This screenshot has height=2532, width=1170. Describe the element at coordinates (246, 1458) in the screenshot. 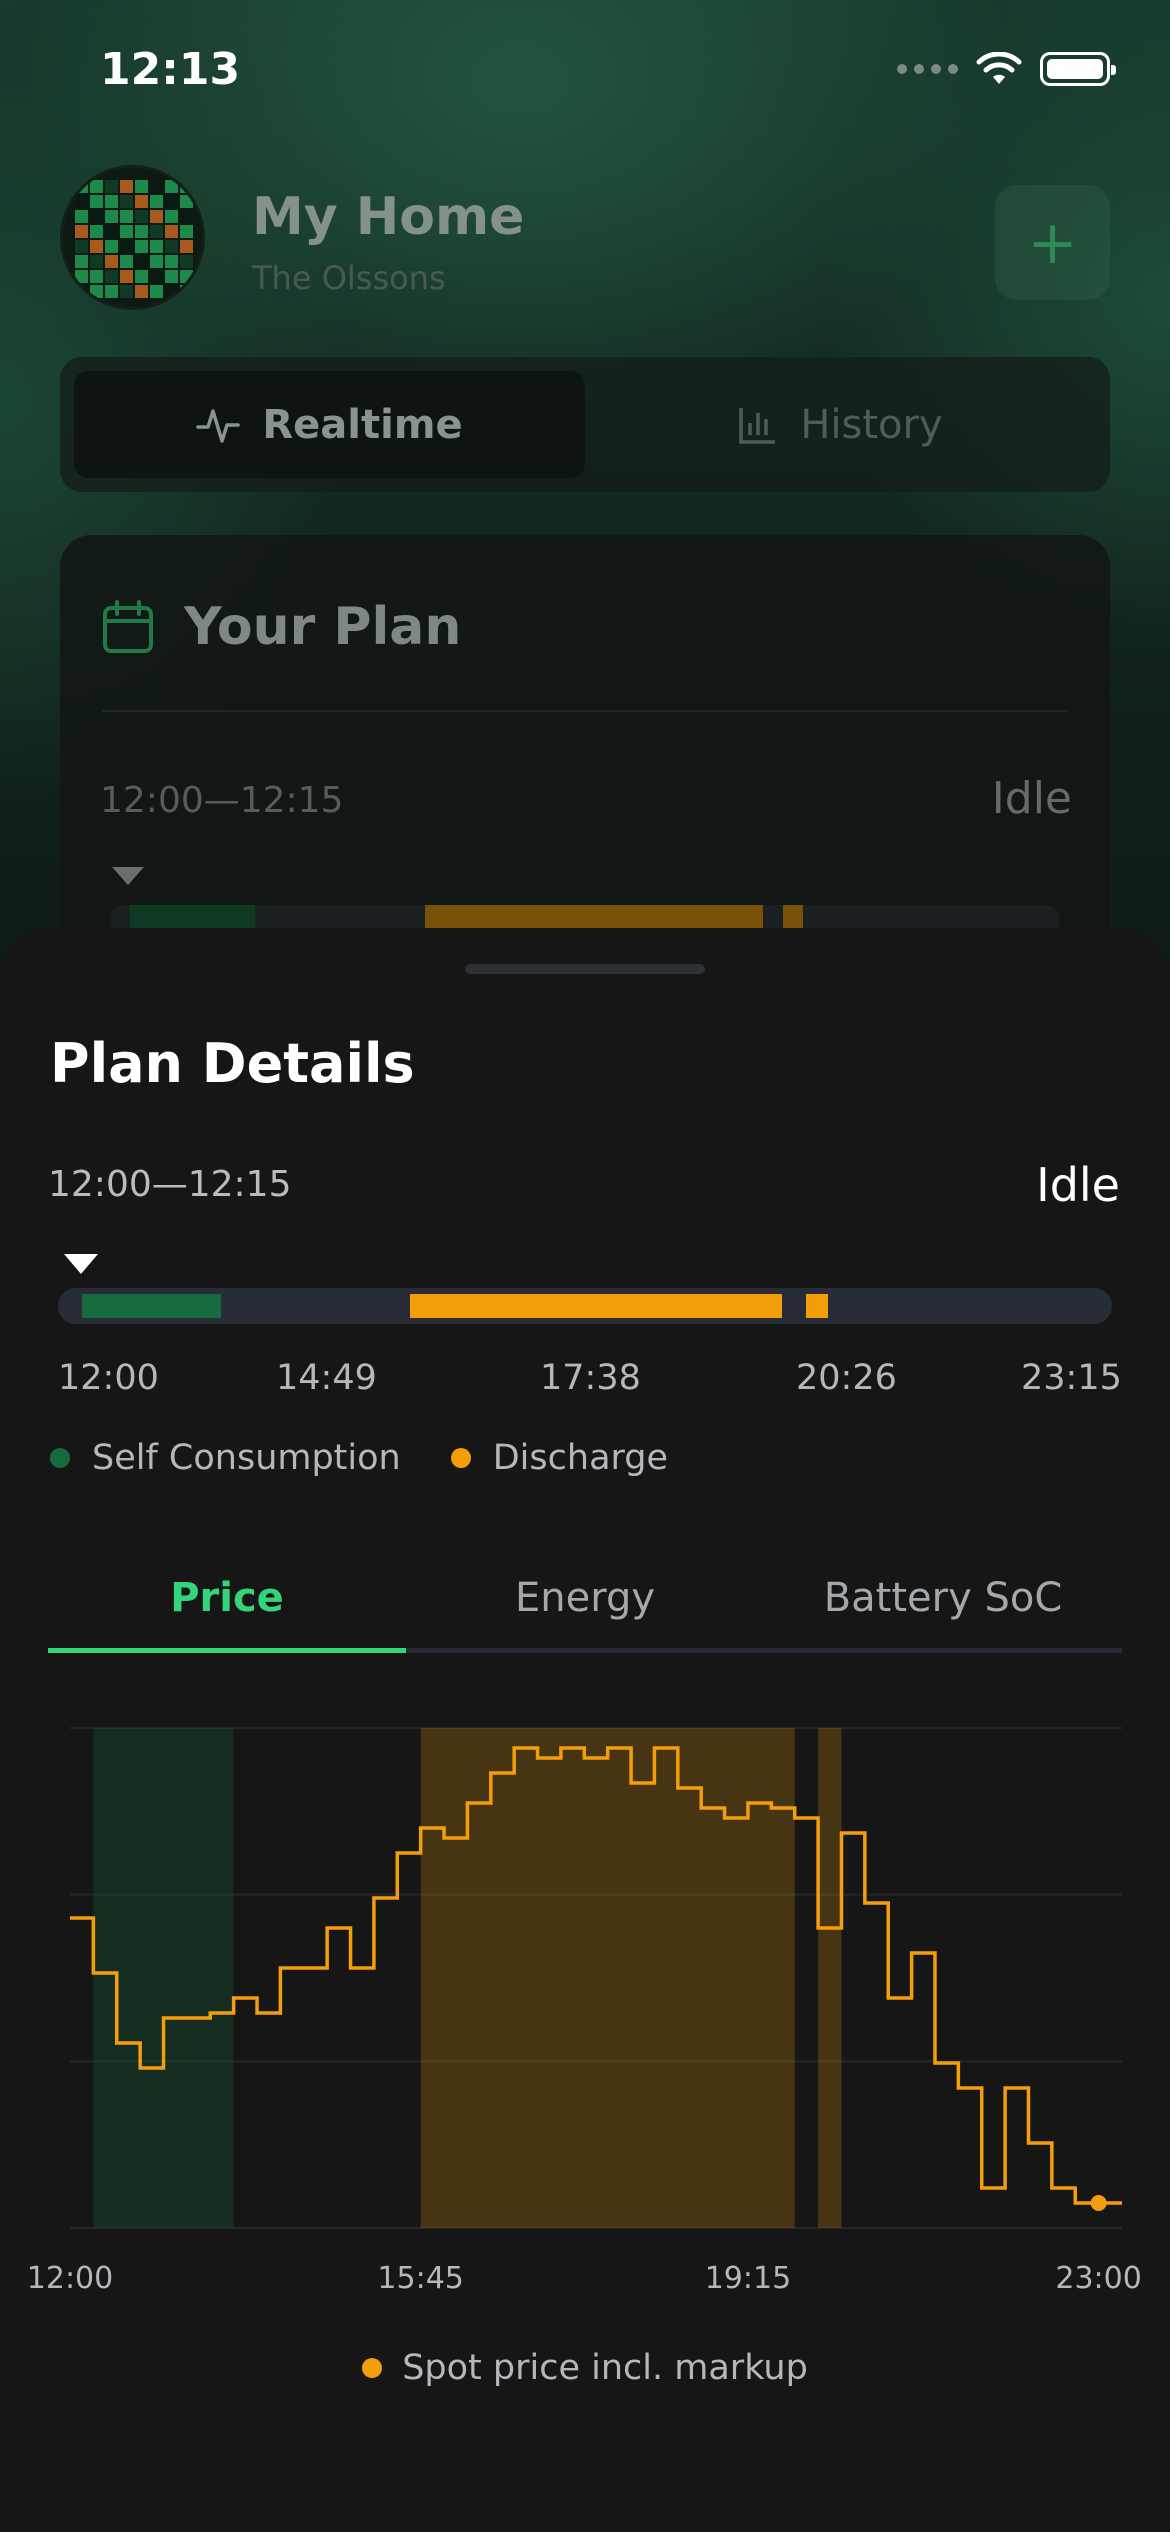

I see `legend-label: Self Consumption` at that location.